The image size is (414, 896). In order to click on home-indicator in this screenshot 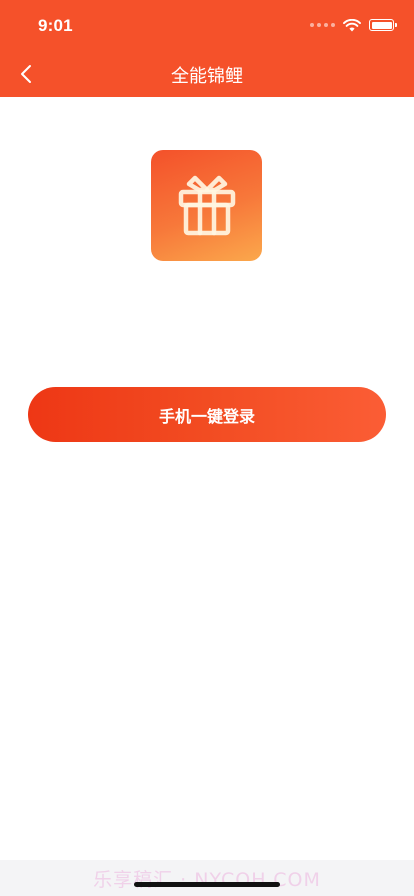, I will do `click(207, 884)`.